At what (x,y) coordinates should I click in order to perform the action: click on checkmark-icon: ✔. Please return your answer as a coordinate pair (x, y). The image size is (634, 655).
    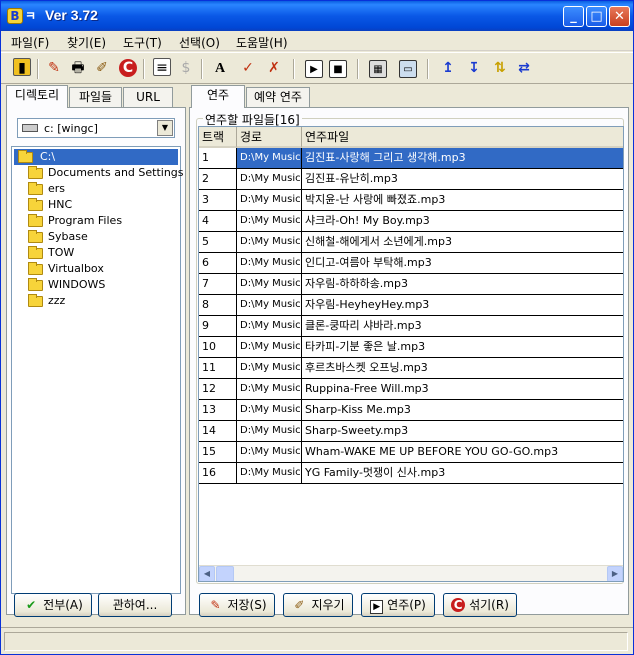
    Looking at the image, I should click on (31, 605).